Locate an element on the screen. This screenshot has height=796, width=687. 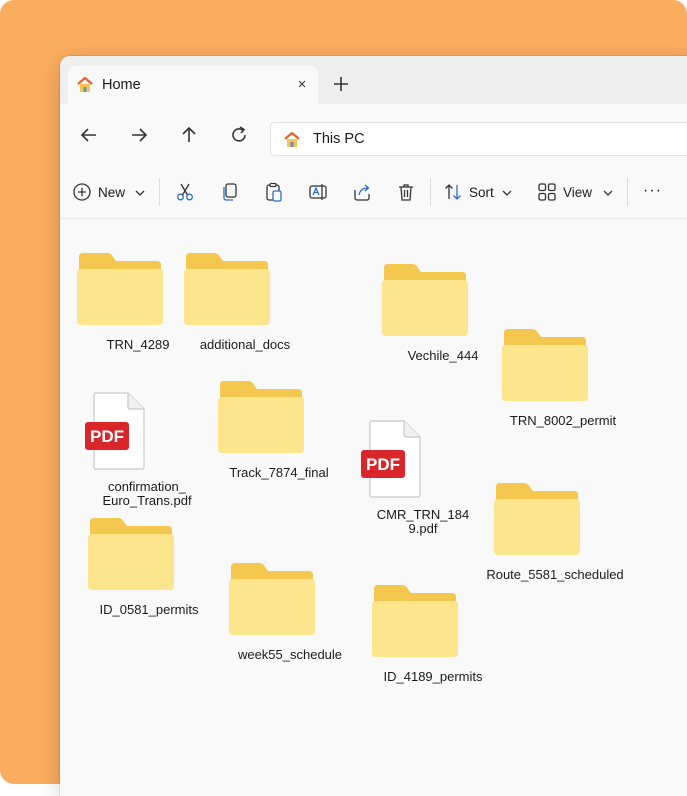
rename-icon is located at coordinates (318, 192).